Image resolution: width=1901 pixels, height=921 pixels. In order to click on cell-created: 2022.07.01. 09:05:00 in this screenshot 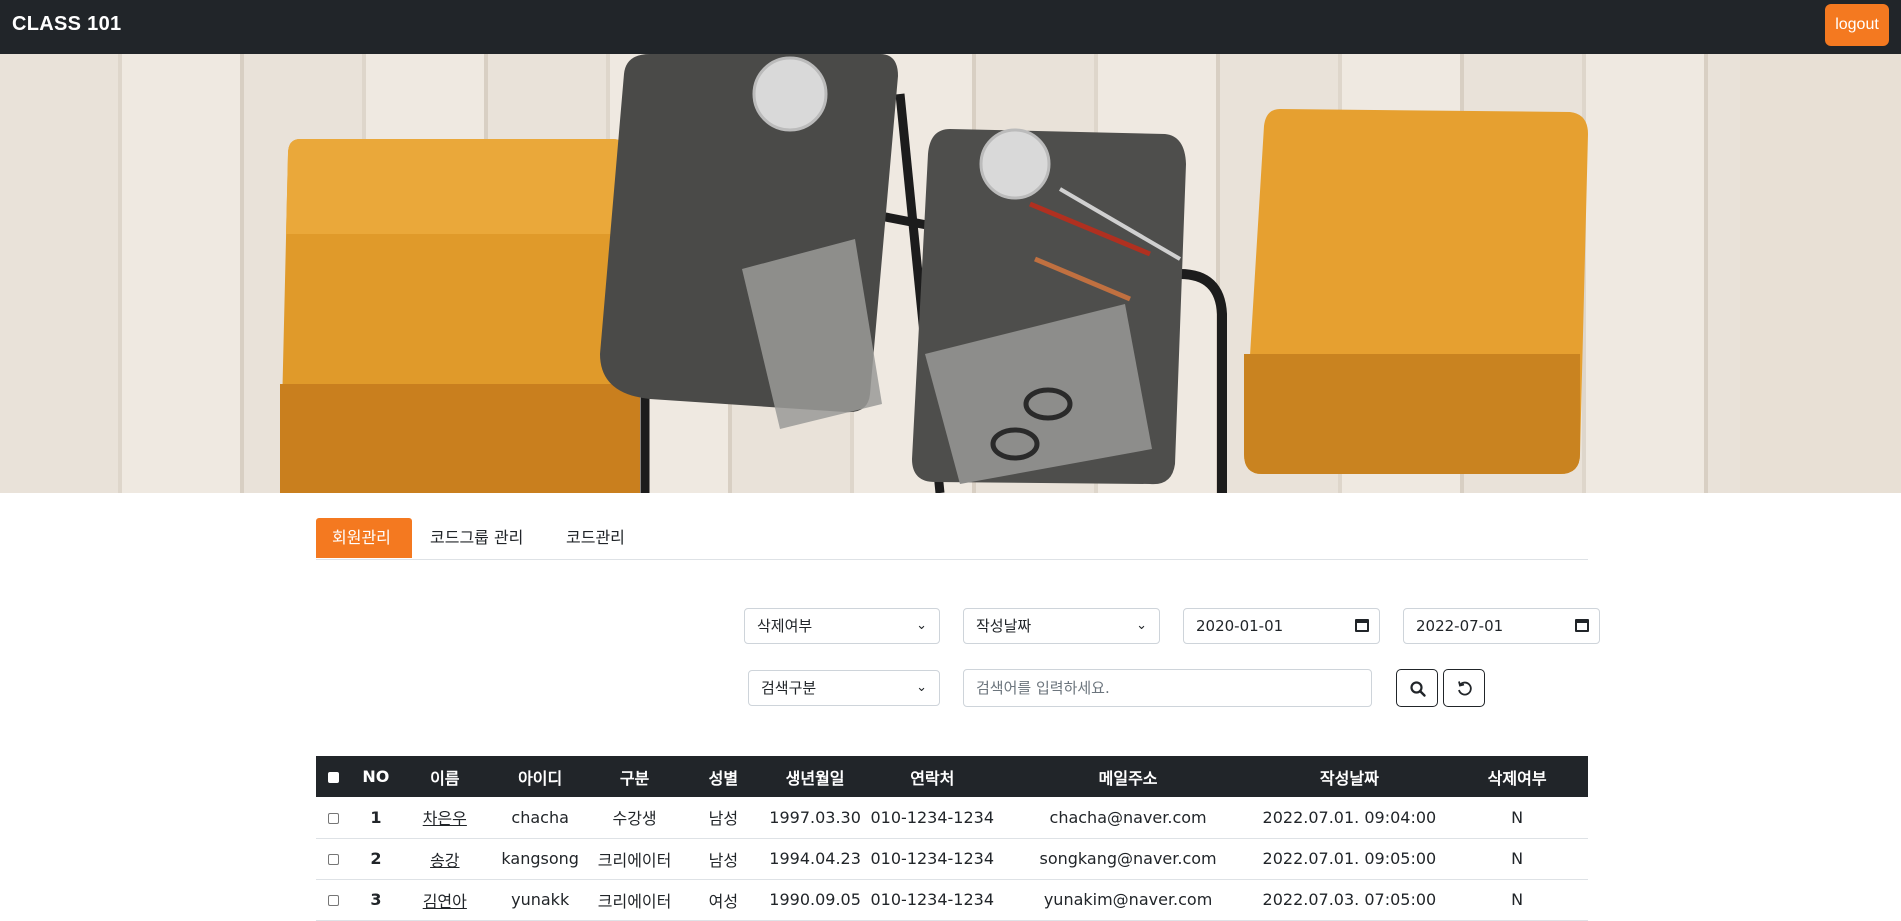, I will do `click(1349, 858)`.